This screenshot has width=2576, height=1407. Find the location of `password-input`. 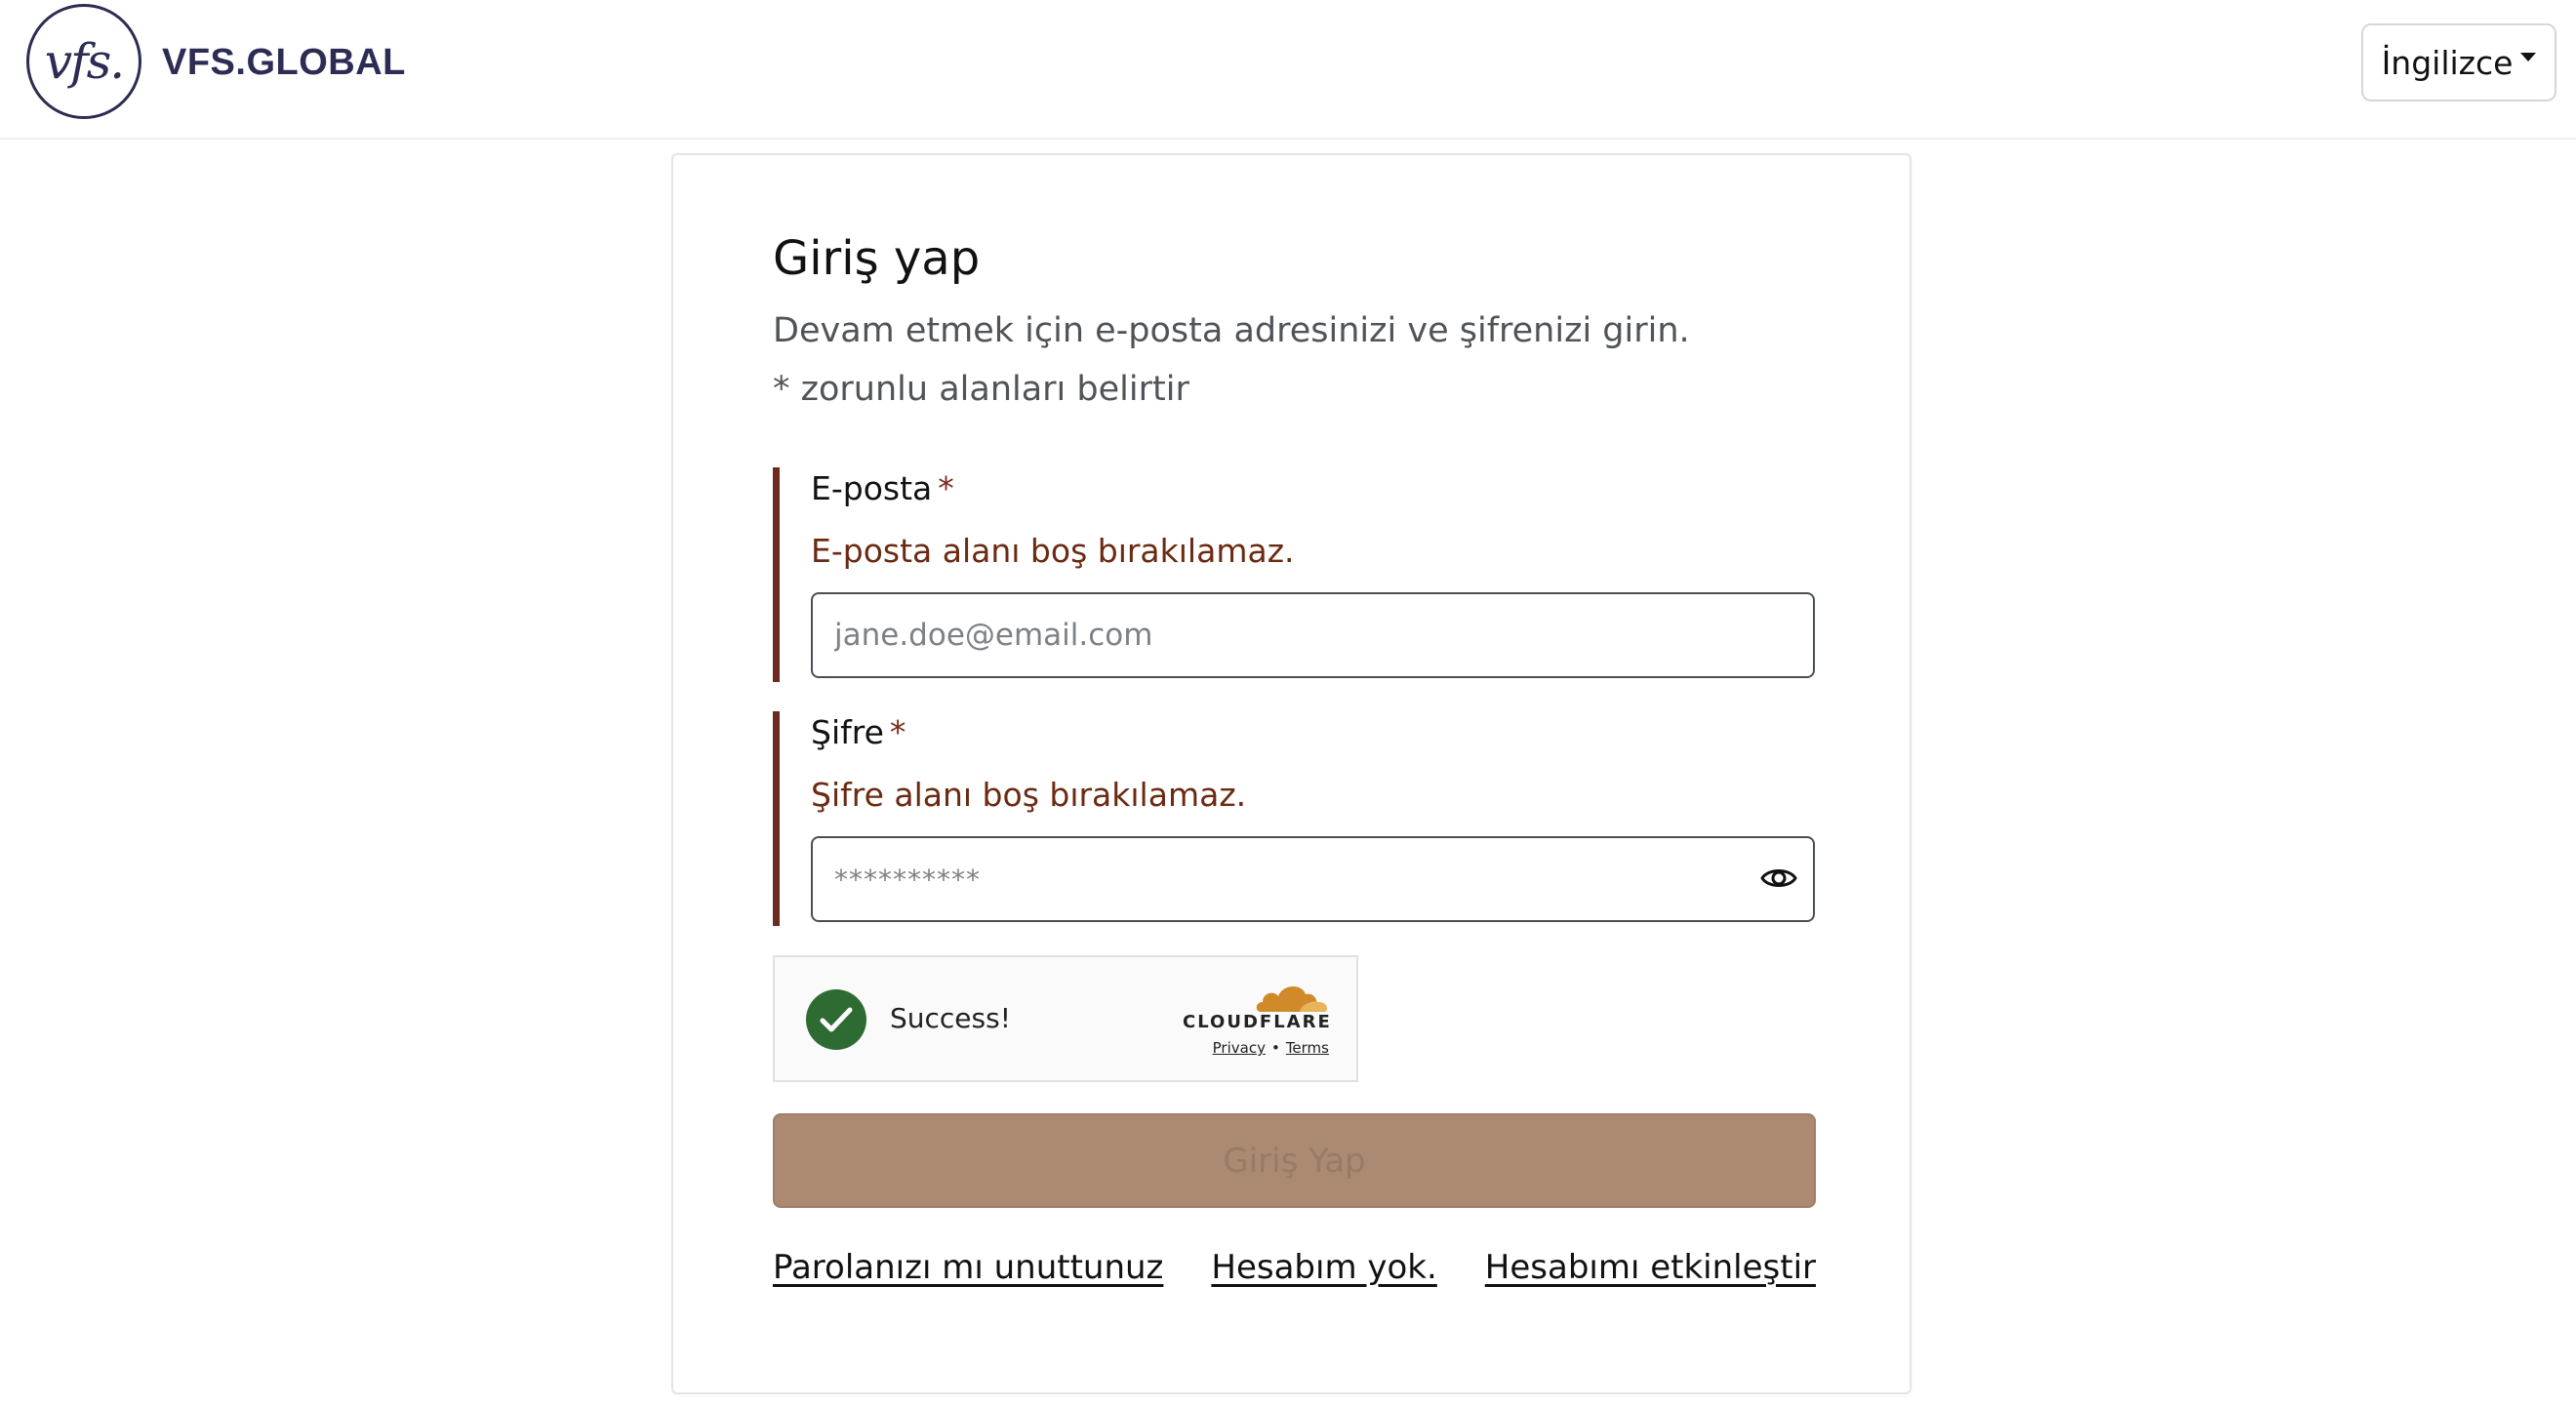

password-input is located at coordinates (1313, 879).